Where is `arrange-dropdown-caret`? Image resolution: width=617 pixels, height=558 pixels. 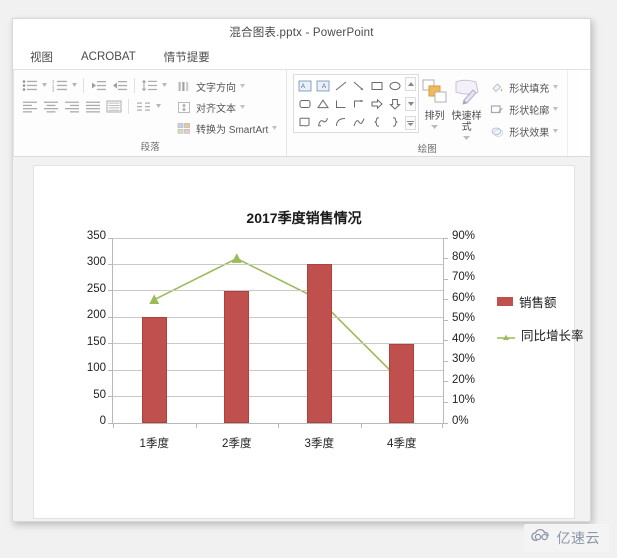
arrange-dropdown-caret is located at coordinates (435, 126).